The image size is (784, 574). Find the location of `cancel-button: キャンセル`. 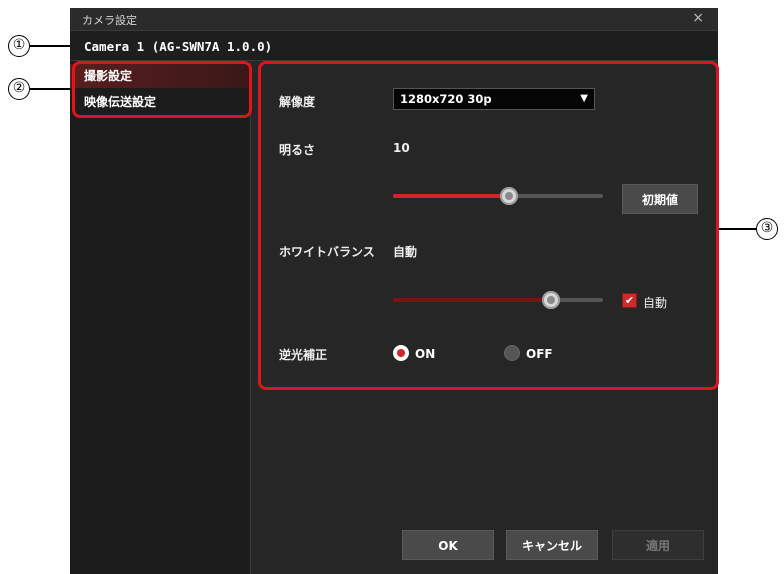

cancel-button: キャンセル is located at coordinates (552, 545).